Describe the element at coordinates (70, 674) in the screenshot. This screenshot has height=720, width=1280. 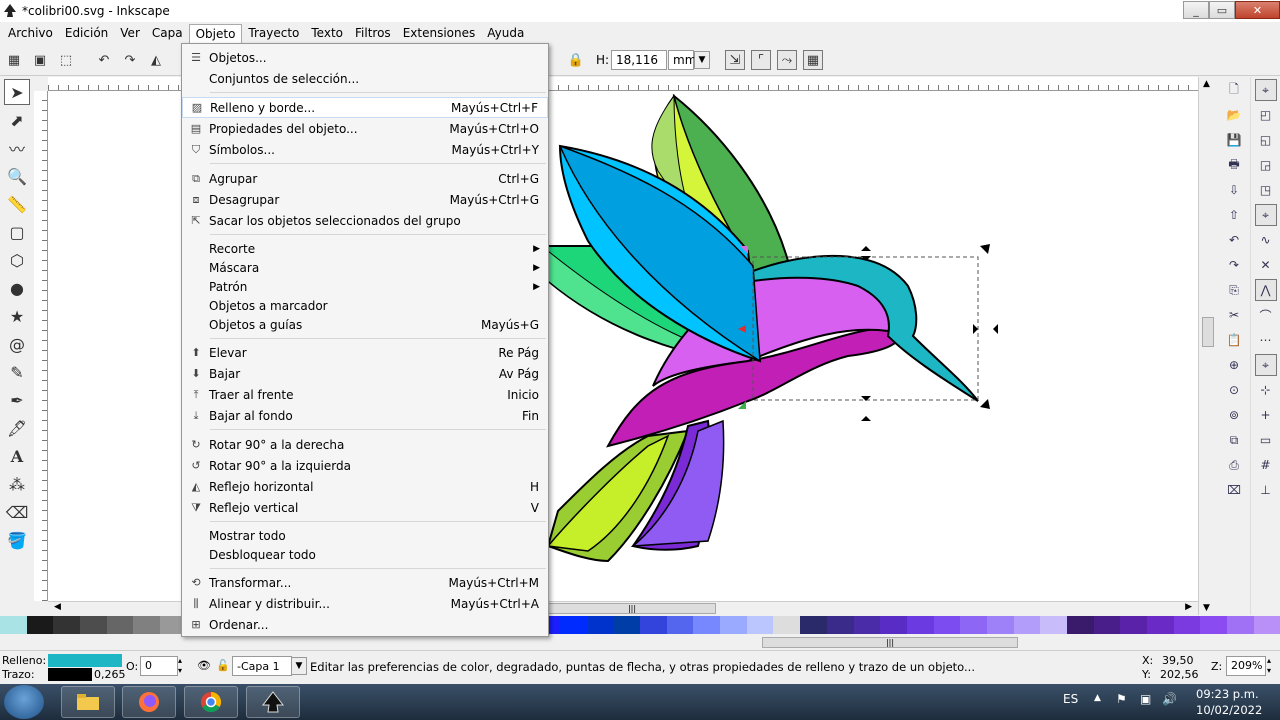
I see `stroke-swatch` at that location.